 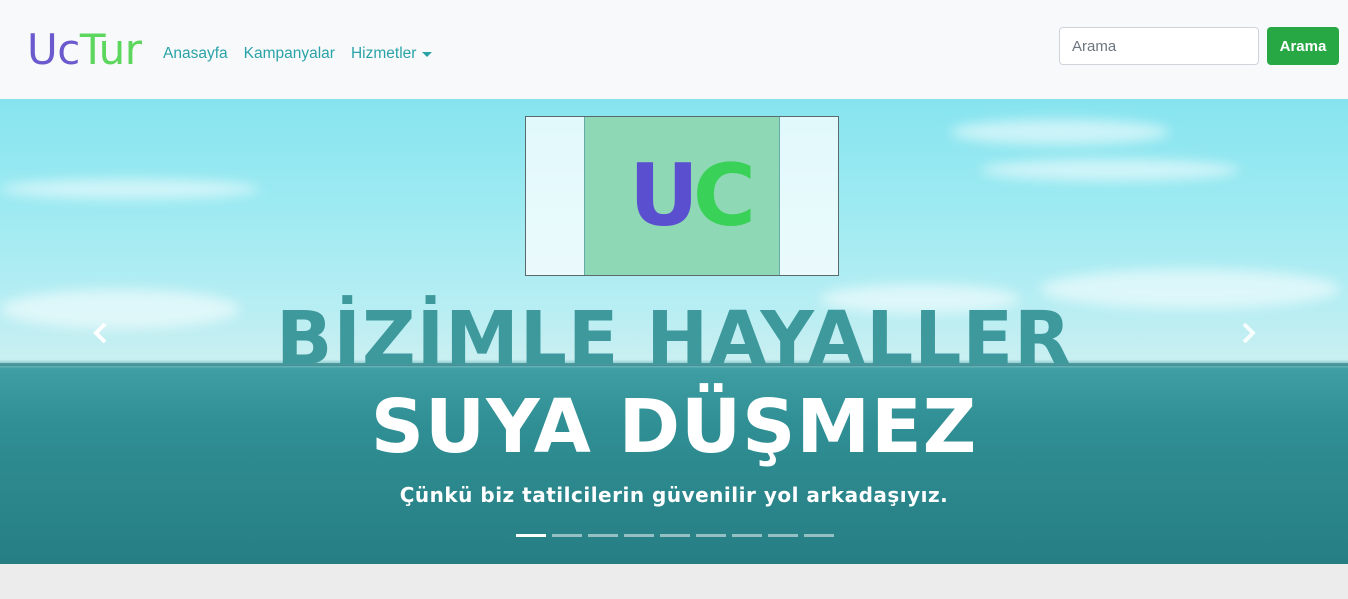 I want to click on logo-panel: UC, so click(x=682, y=196).